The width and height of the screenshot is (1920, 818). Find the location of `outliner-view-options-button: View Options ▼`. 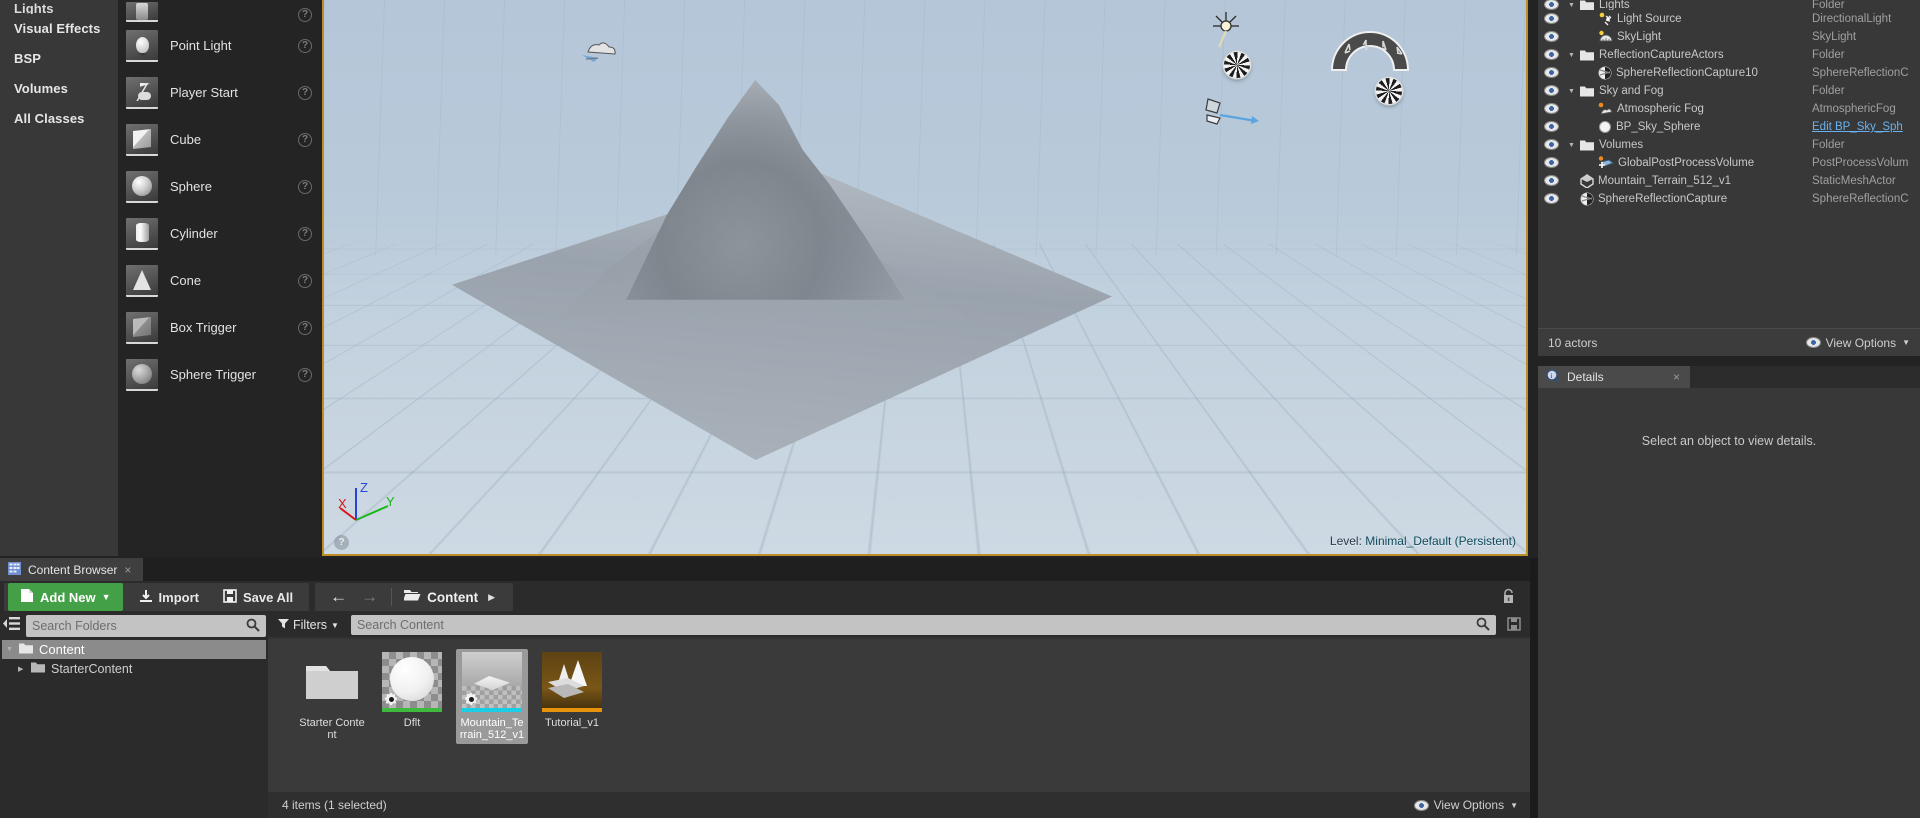

outliner-view-options-button: View Options ▼ is located at coordinates (1858, 343).